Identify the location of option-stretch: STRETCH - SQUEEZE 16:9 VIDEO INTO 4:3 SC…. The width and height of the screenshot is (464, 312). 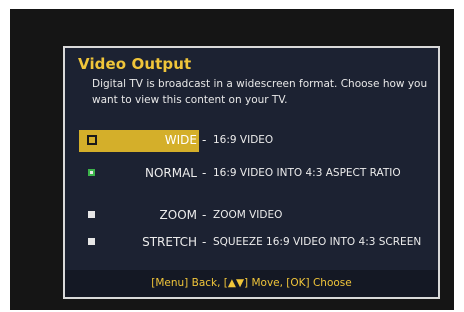
(251, 244).